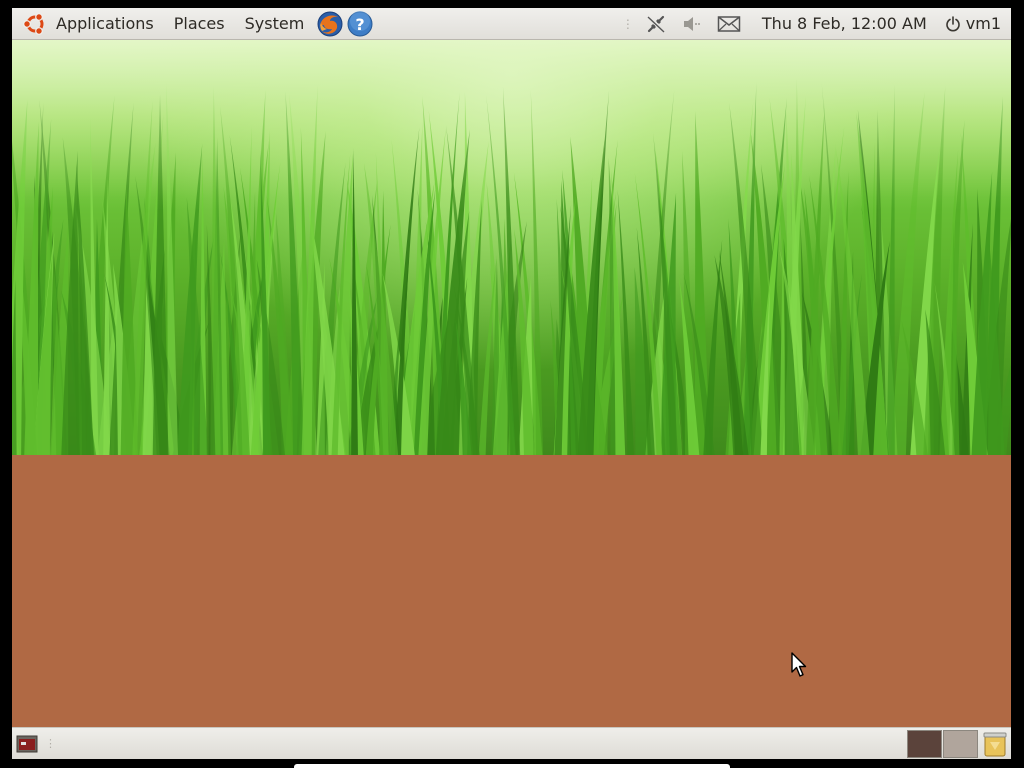 The width and height of the screenshot is (1024, 768). I want to click on trash-button, so click(995, 744).